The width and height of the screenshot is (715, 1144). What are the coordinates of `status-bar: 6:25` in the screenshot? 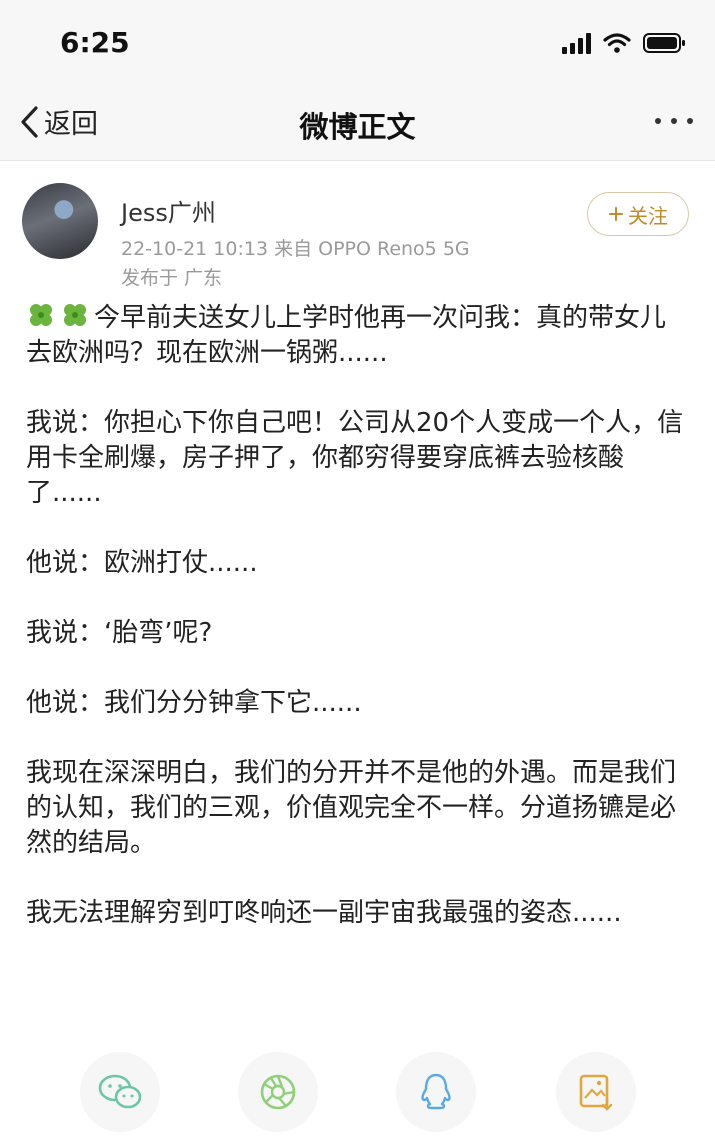 It's located at (357, 43).